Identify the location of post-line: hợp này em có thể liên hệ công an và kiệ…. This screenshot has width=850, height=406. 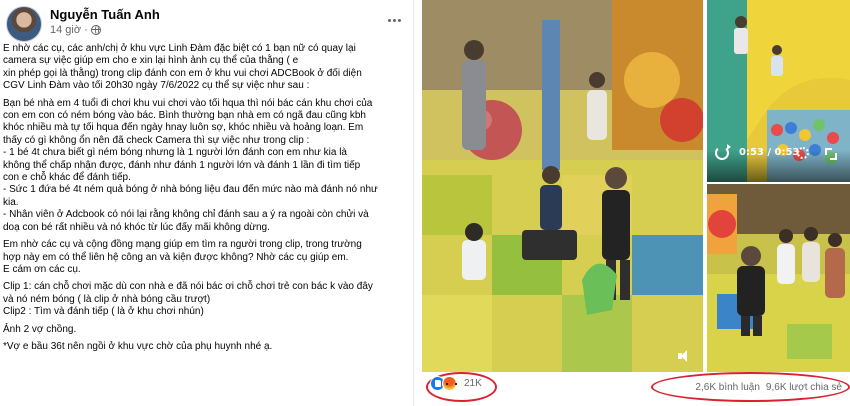
(176, 257).